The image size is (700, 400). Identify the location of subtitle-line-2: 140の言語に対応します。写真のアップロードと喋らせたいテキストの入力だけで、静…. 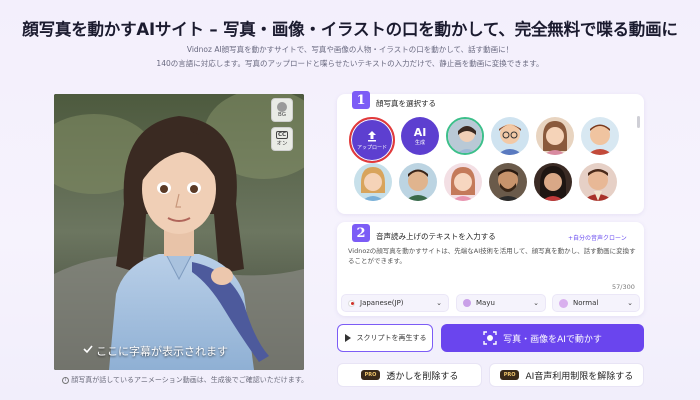
(350, 63).